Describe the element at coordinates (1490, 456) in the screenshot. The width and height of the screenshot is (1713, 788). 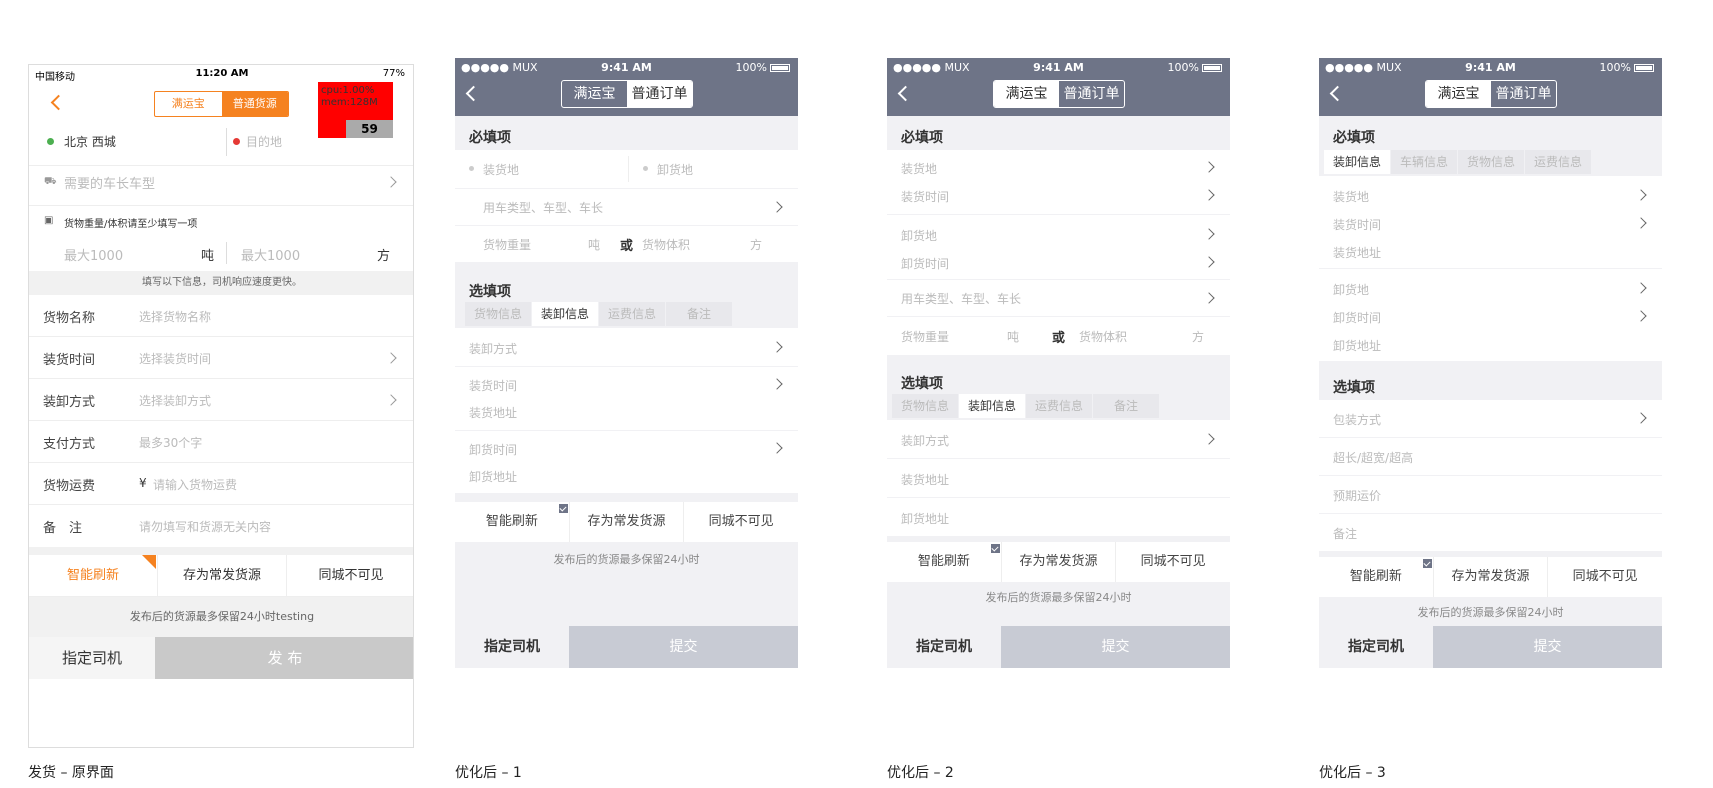
I see `oversize-row: 超长/超宽/超高` at that location.